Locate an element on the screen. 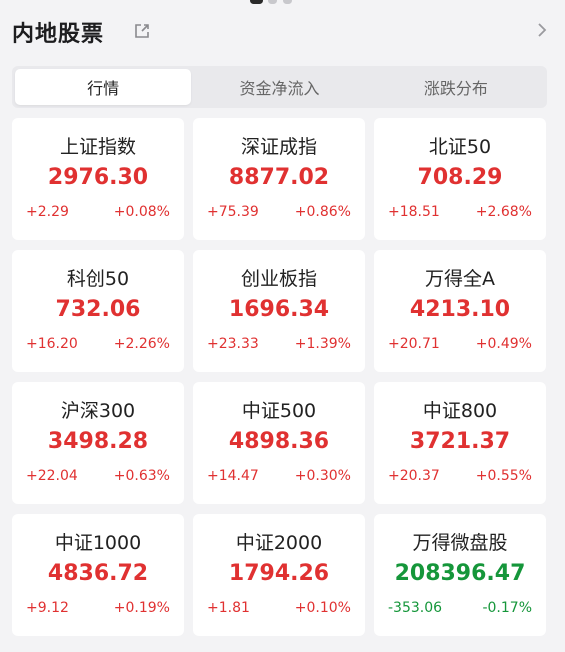  index-card: 创业板指 1696.34 +23.33 +1.39% is located at coordinates (279, 311).